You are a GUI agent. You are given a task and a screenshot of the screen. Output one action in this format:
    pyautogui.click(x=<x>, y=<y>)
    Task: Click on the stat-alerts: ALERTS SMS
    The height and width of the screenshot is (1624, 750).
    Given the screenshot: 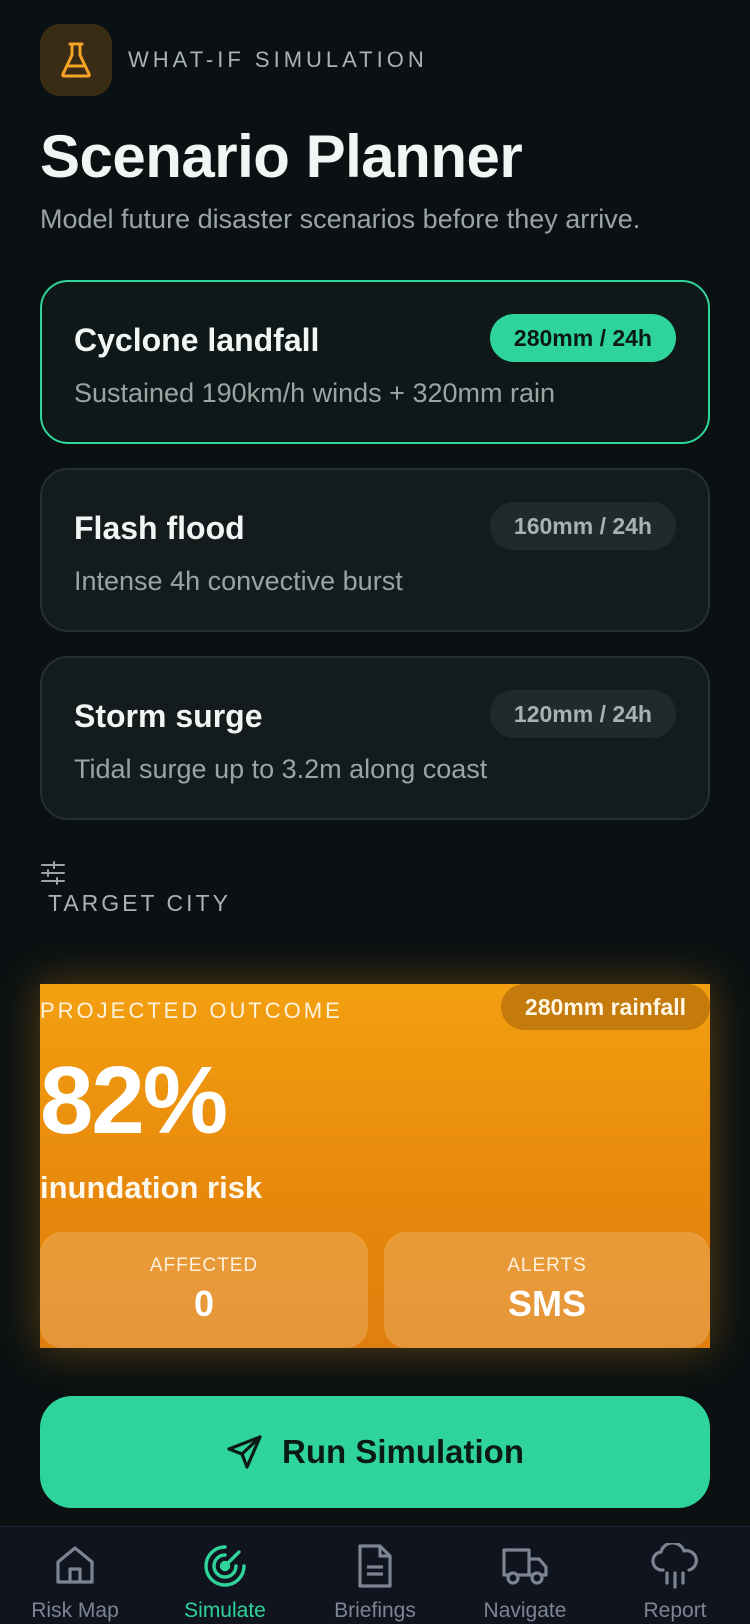 What is the action you would take?
    pyautogui.click(x=547, y=1290)
    